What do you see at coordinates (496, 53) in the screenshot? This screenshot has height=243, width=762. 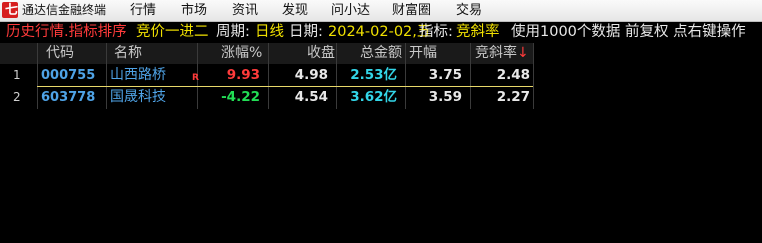 I see `header-slope-label: 竞斜率` at bounding box center [496, 53].